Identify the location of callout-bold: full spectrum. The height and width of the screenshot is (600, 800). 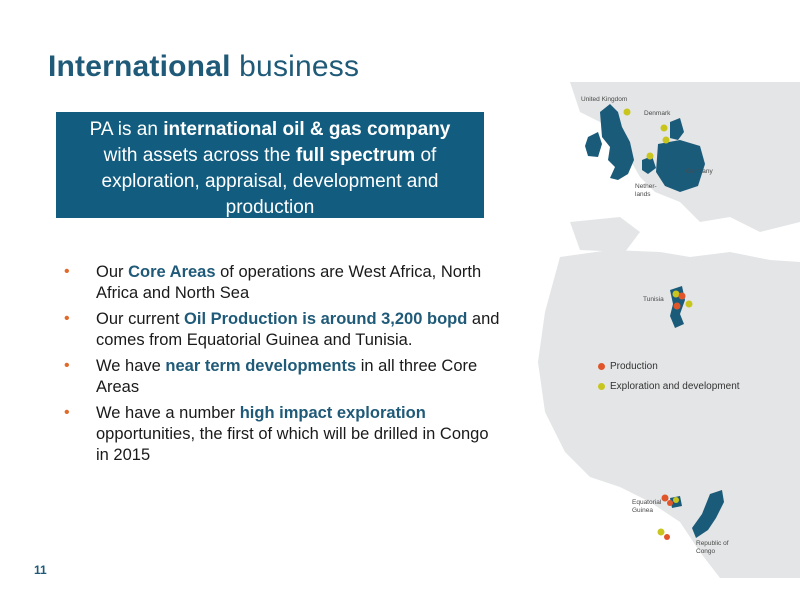
(355, 155).